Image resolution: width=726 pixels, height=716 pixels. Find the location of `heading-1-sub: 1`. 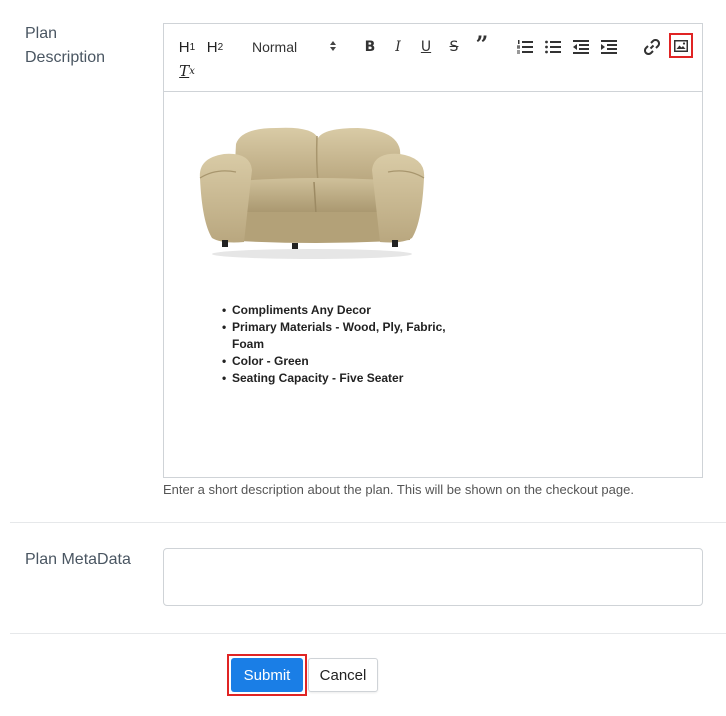

heading-1-sub: 1 is located at coordinates (192, 47).